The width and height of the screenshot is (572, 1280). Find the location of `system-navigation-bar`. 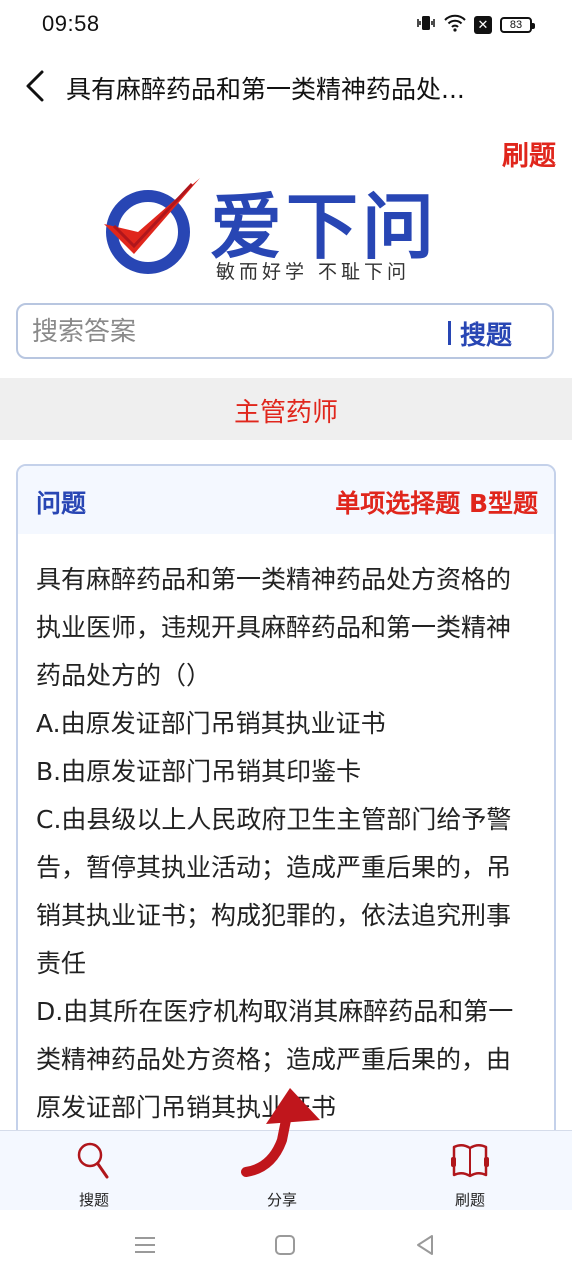

system-navigation-bar is located at coordinates (286, 1245).